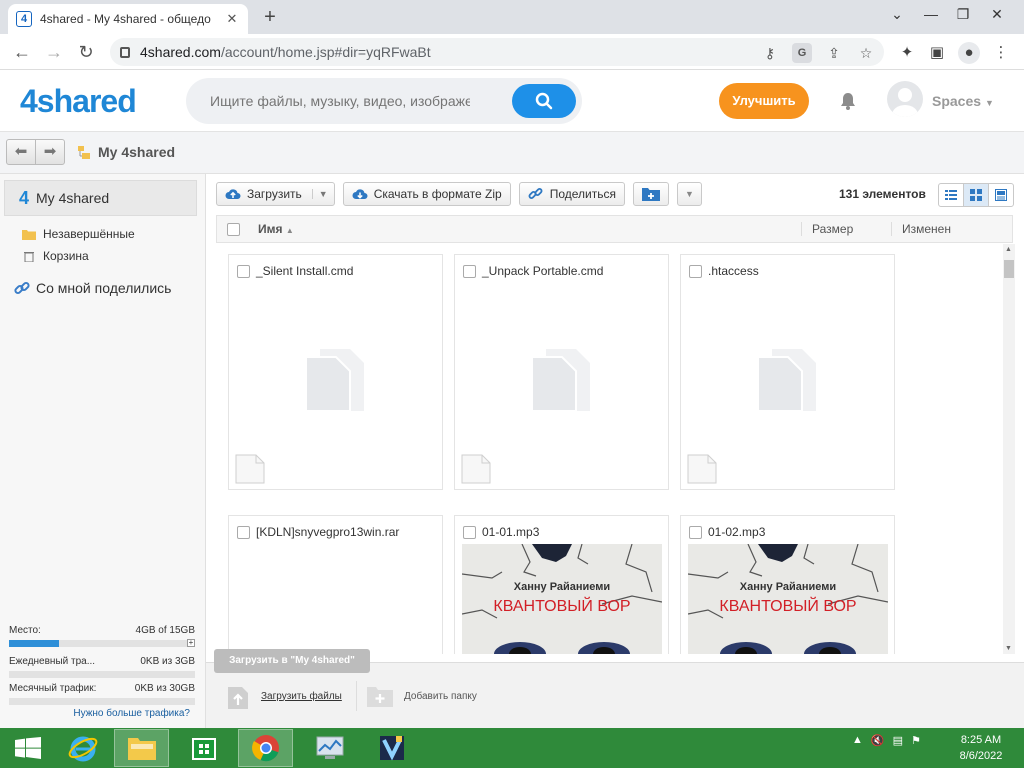 Image resolution: width=1024 pixels, height=768 pixels. I want to click on stat-value: 0KB из 3GB, so click(167, 661).